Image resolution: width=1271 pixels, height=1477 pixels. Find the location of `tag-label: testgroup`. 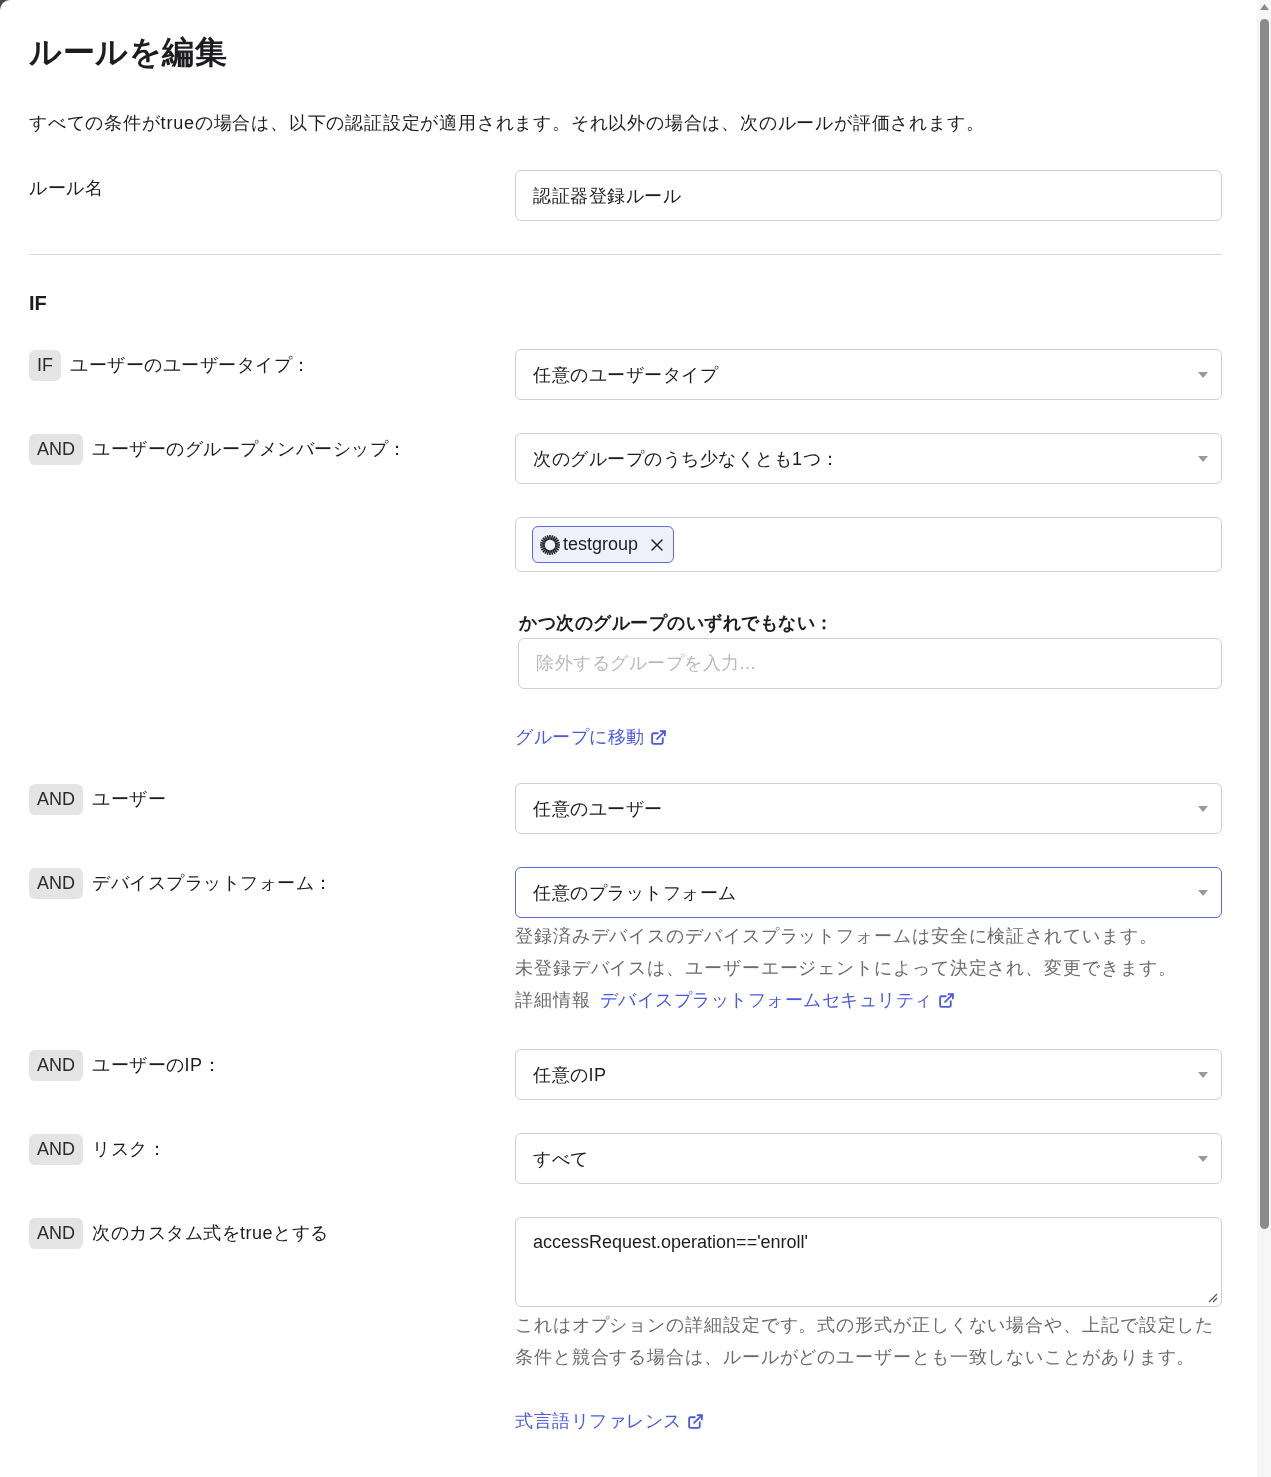

tag-label: testgroup is located at coordinates (601, 544).